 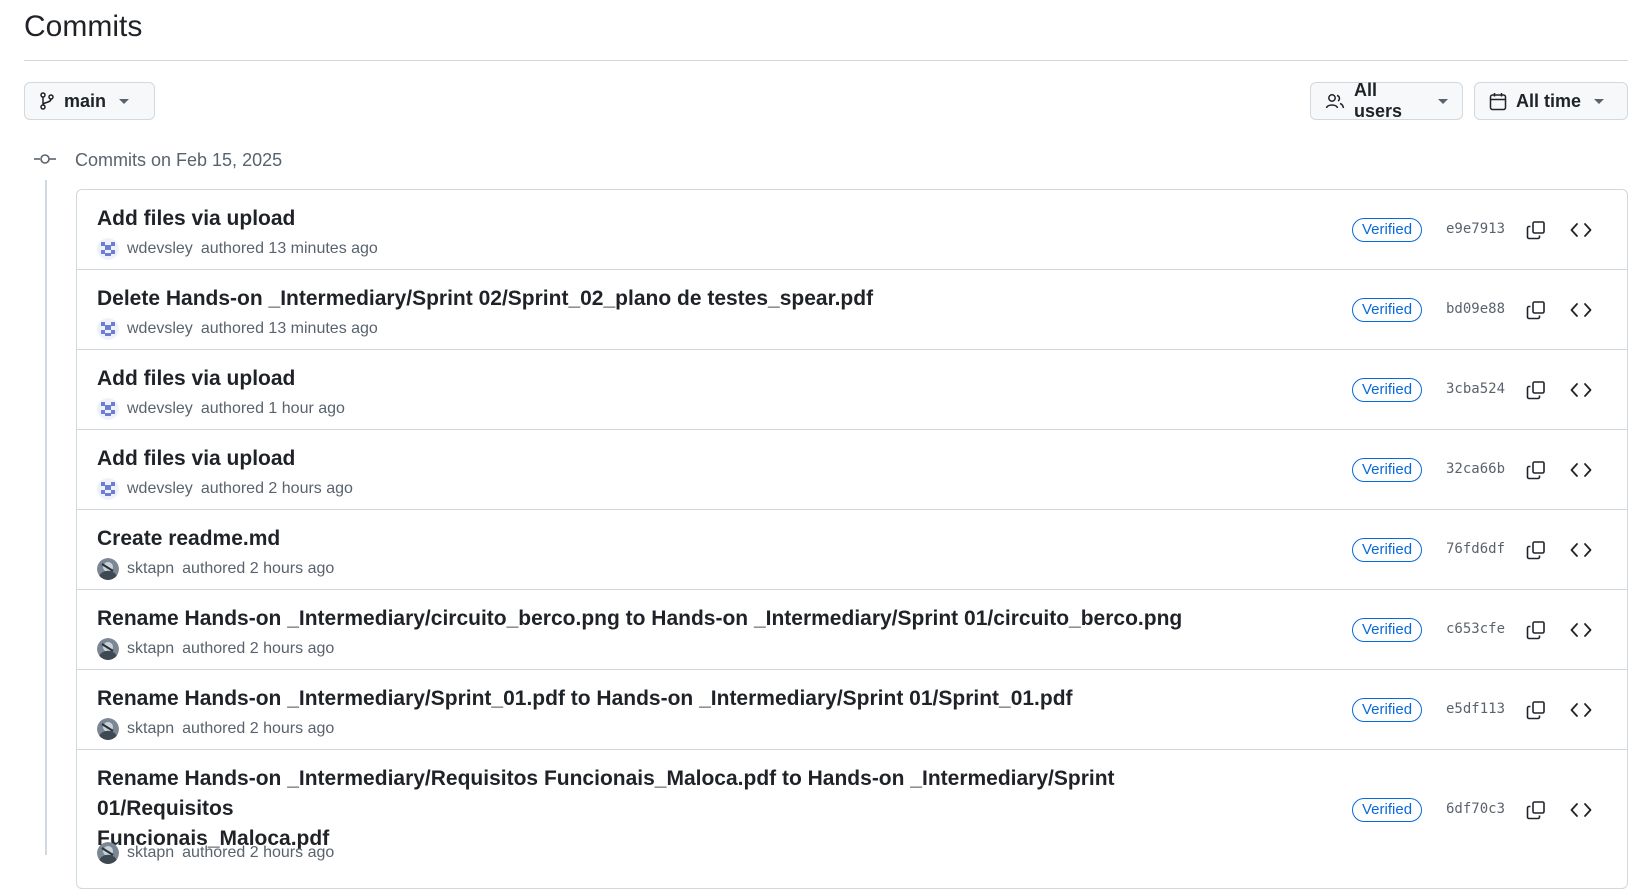 I want to click on commit-time: authored 13 minutes ago, so click(x=289, y=328).